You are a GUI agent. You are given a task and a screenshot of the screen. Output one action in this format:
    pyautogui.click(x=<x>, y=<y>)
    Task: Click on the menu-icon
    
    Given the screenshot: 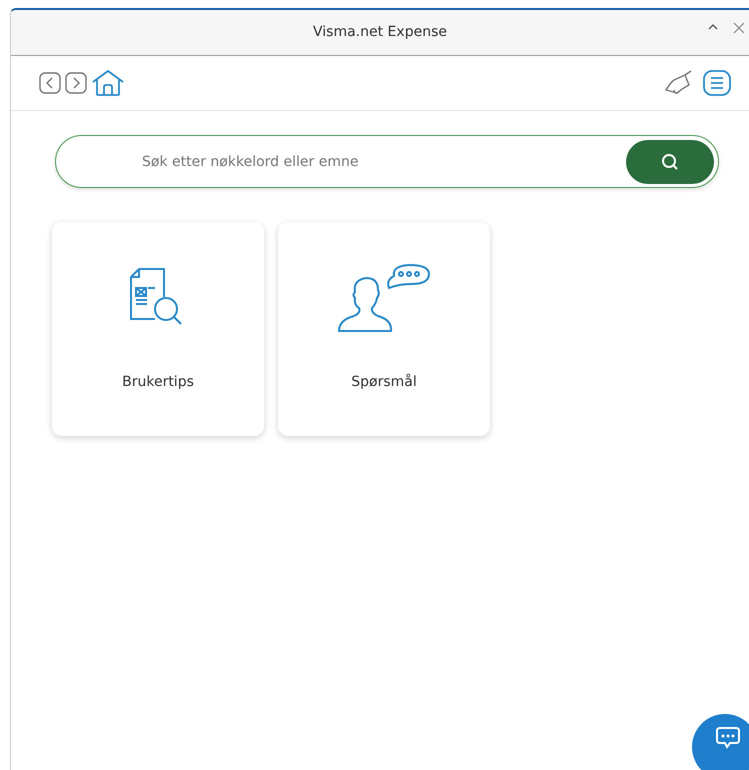 What is the action you would take?
    pyautogui.click(x=717, y=83)
    